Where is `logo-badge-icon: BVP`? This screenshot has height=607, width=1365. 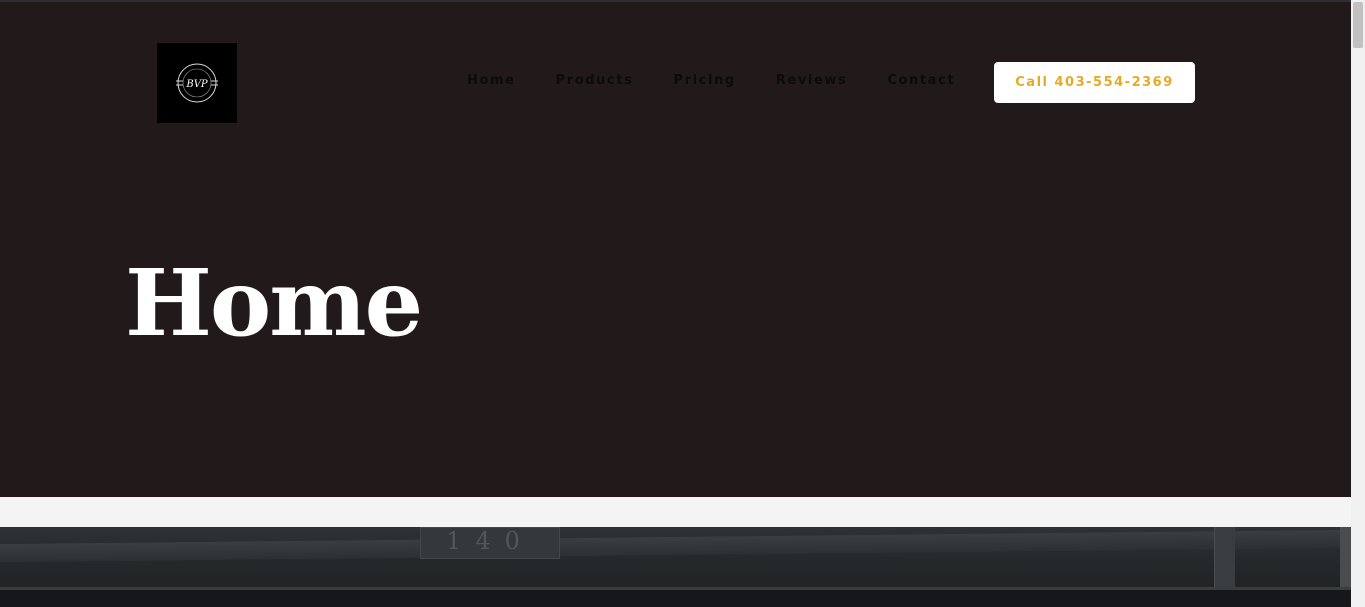
logo-badge-icon: BVP is located at coordinates (197, 83).